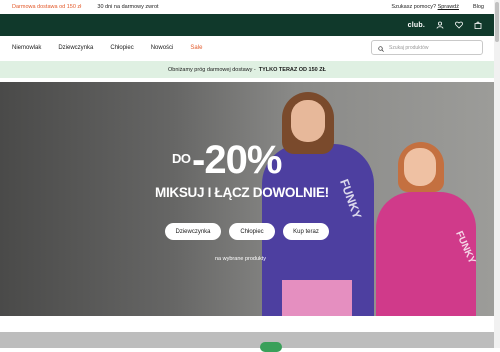 Image resolution: width=500 pixels, height=352 pixels. I want to click on hero-button-chlopiec: Chłopiec, so click(252, 231).